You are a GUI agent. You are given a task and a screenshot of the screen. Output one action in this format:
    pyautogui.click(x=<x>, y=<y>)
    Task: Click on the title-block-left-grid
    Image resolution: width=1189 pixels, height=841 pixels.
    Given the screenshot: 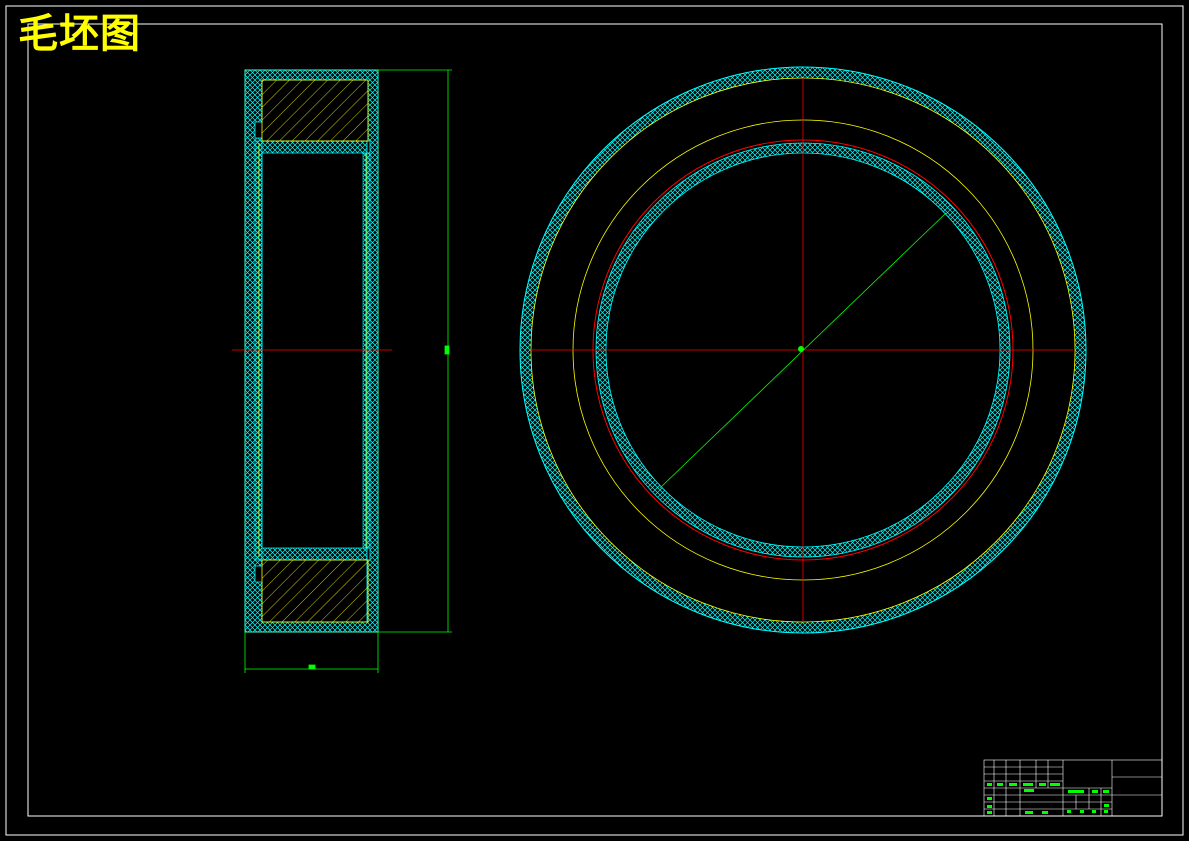 What is the action you would take?
    pyautogui.click(x=1023, y=788)
    